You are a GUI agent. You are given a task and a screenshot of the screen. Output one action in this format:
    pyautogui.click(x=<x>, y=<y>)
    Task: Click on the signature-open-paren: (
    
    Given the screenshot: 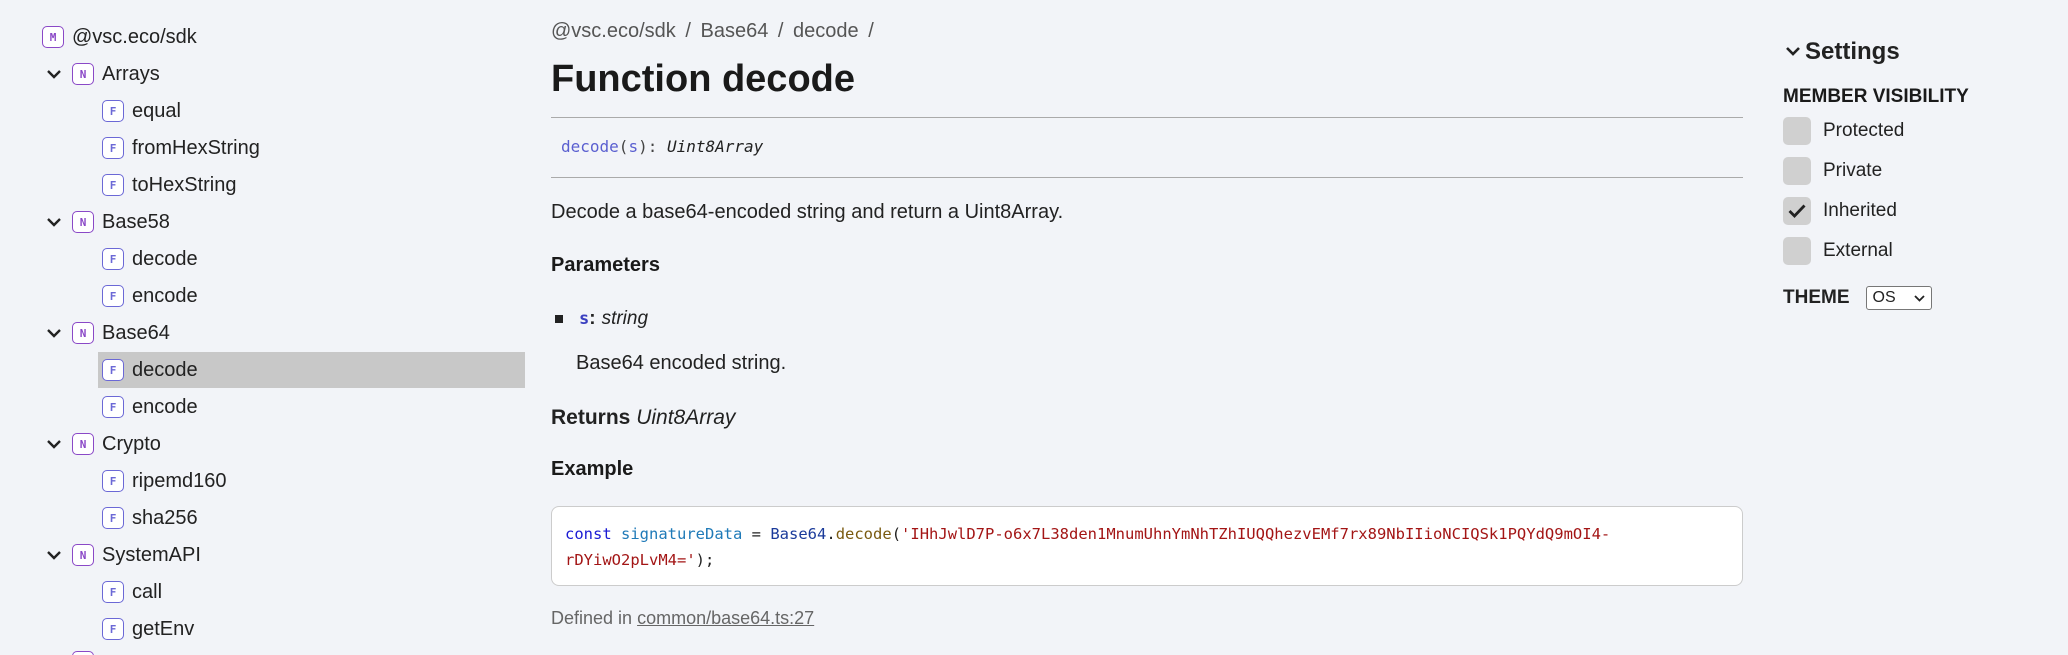 What is the action you would take?
    pyautogui.click(x=623, y=146)
    